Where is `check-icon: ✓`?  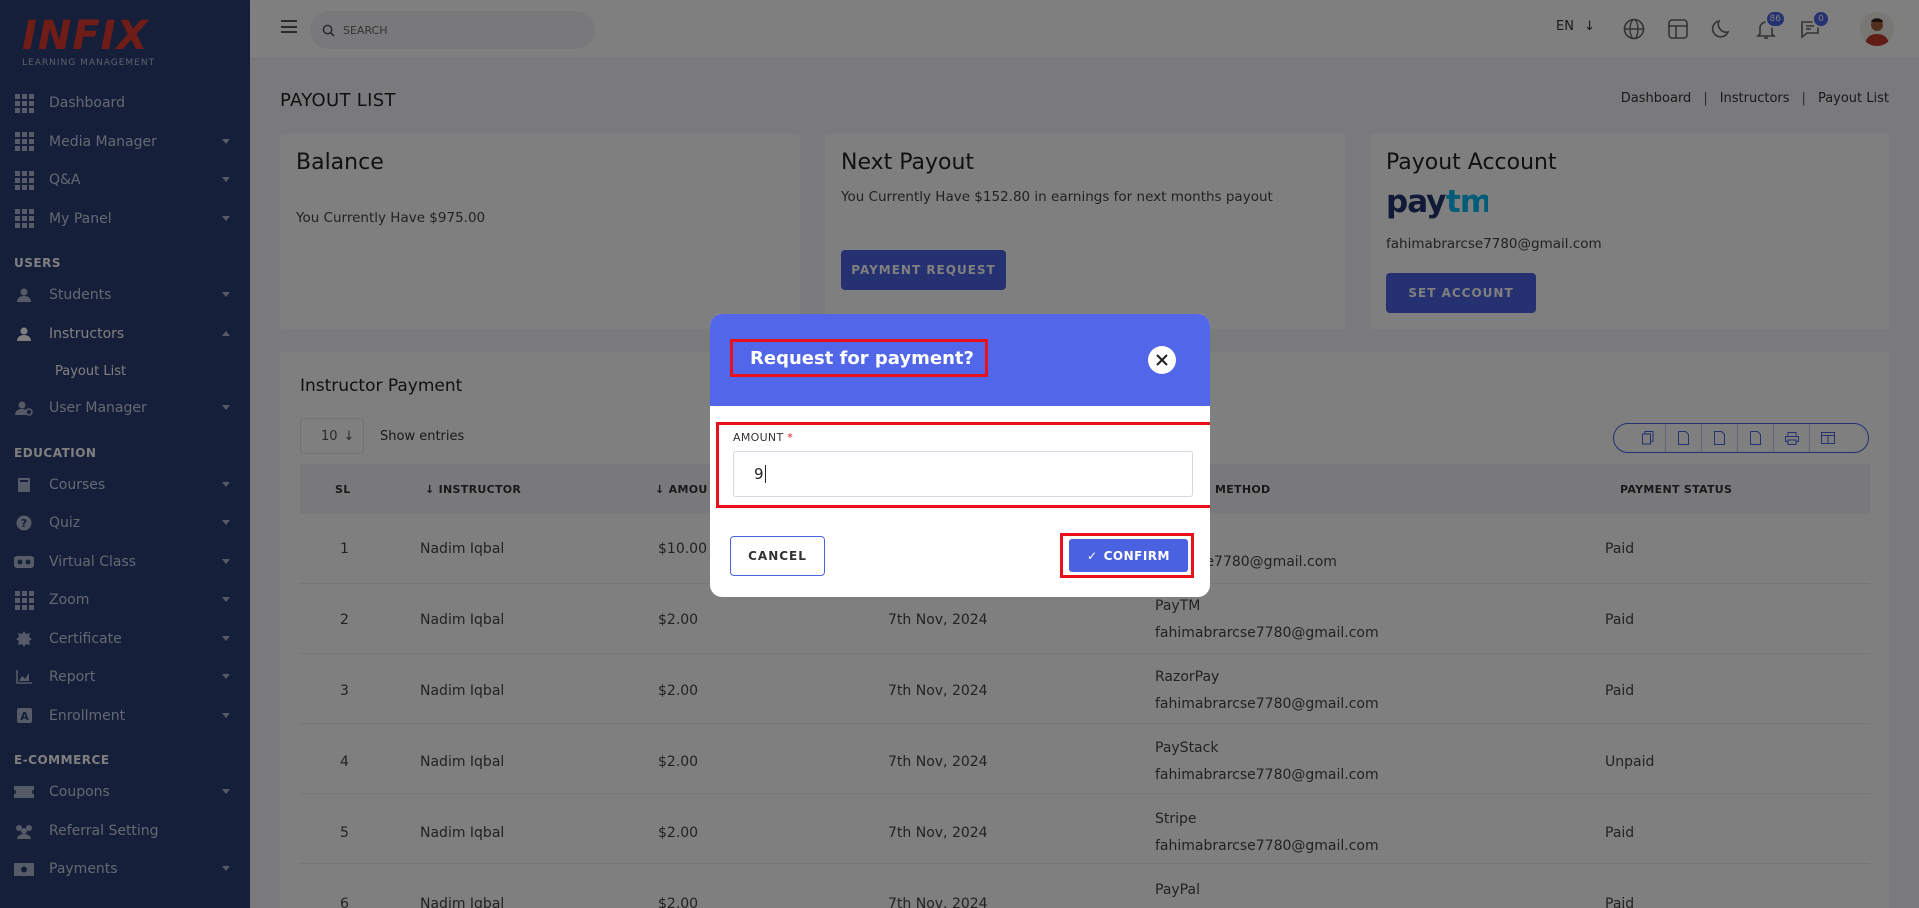
check-icon: ✓ is located at coordinates (1092, 555).